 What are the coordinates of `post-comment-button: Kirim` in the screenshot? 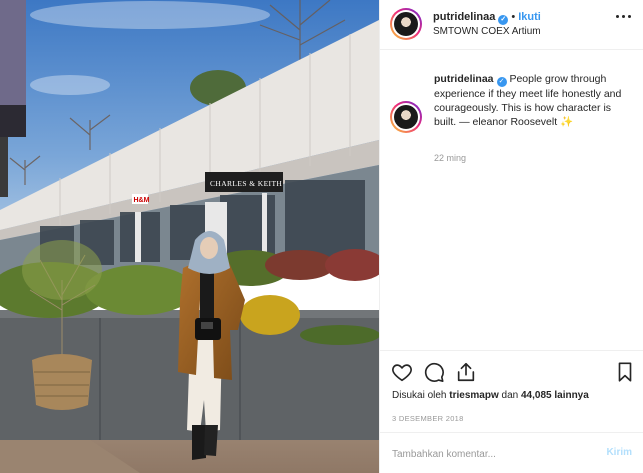 It's located at (619, 452).